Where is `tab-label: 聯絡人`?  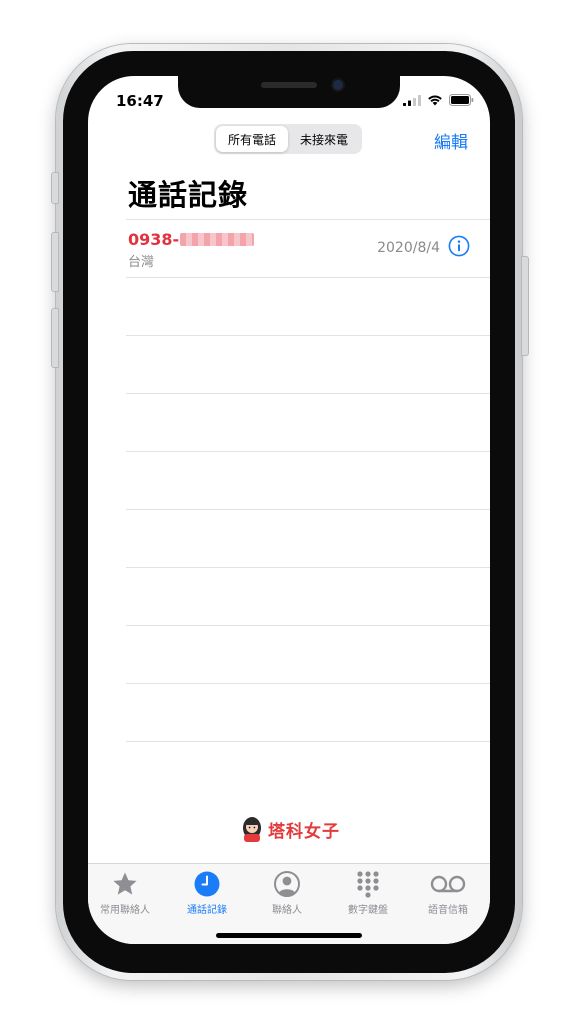 tab-label: 聯絡人 is located at coordinates (287, 910).